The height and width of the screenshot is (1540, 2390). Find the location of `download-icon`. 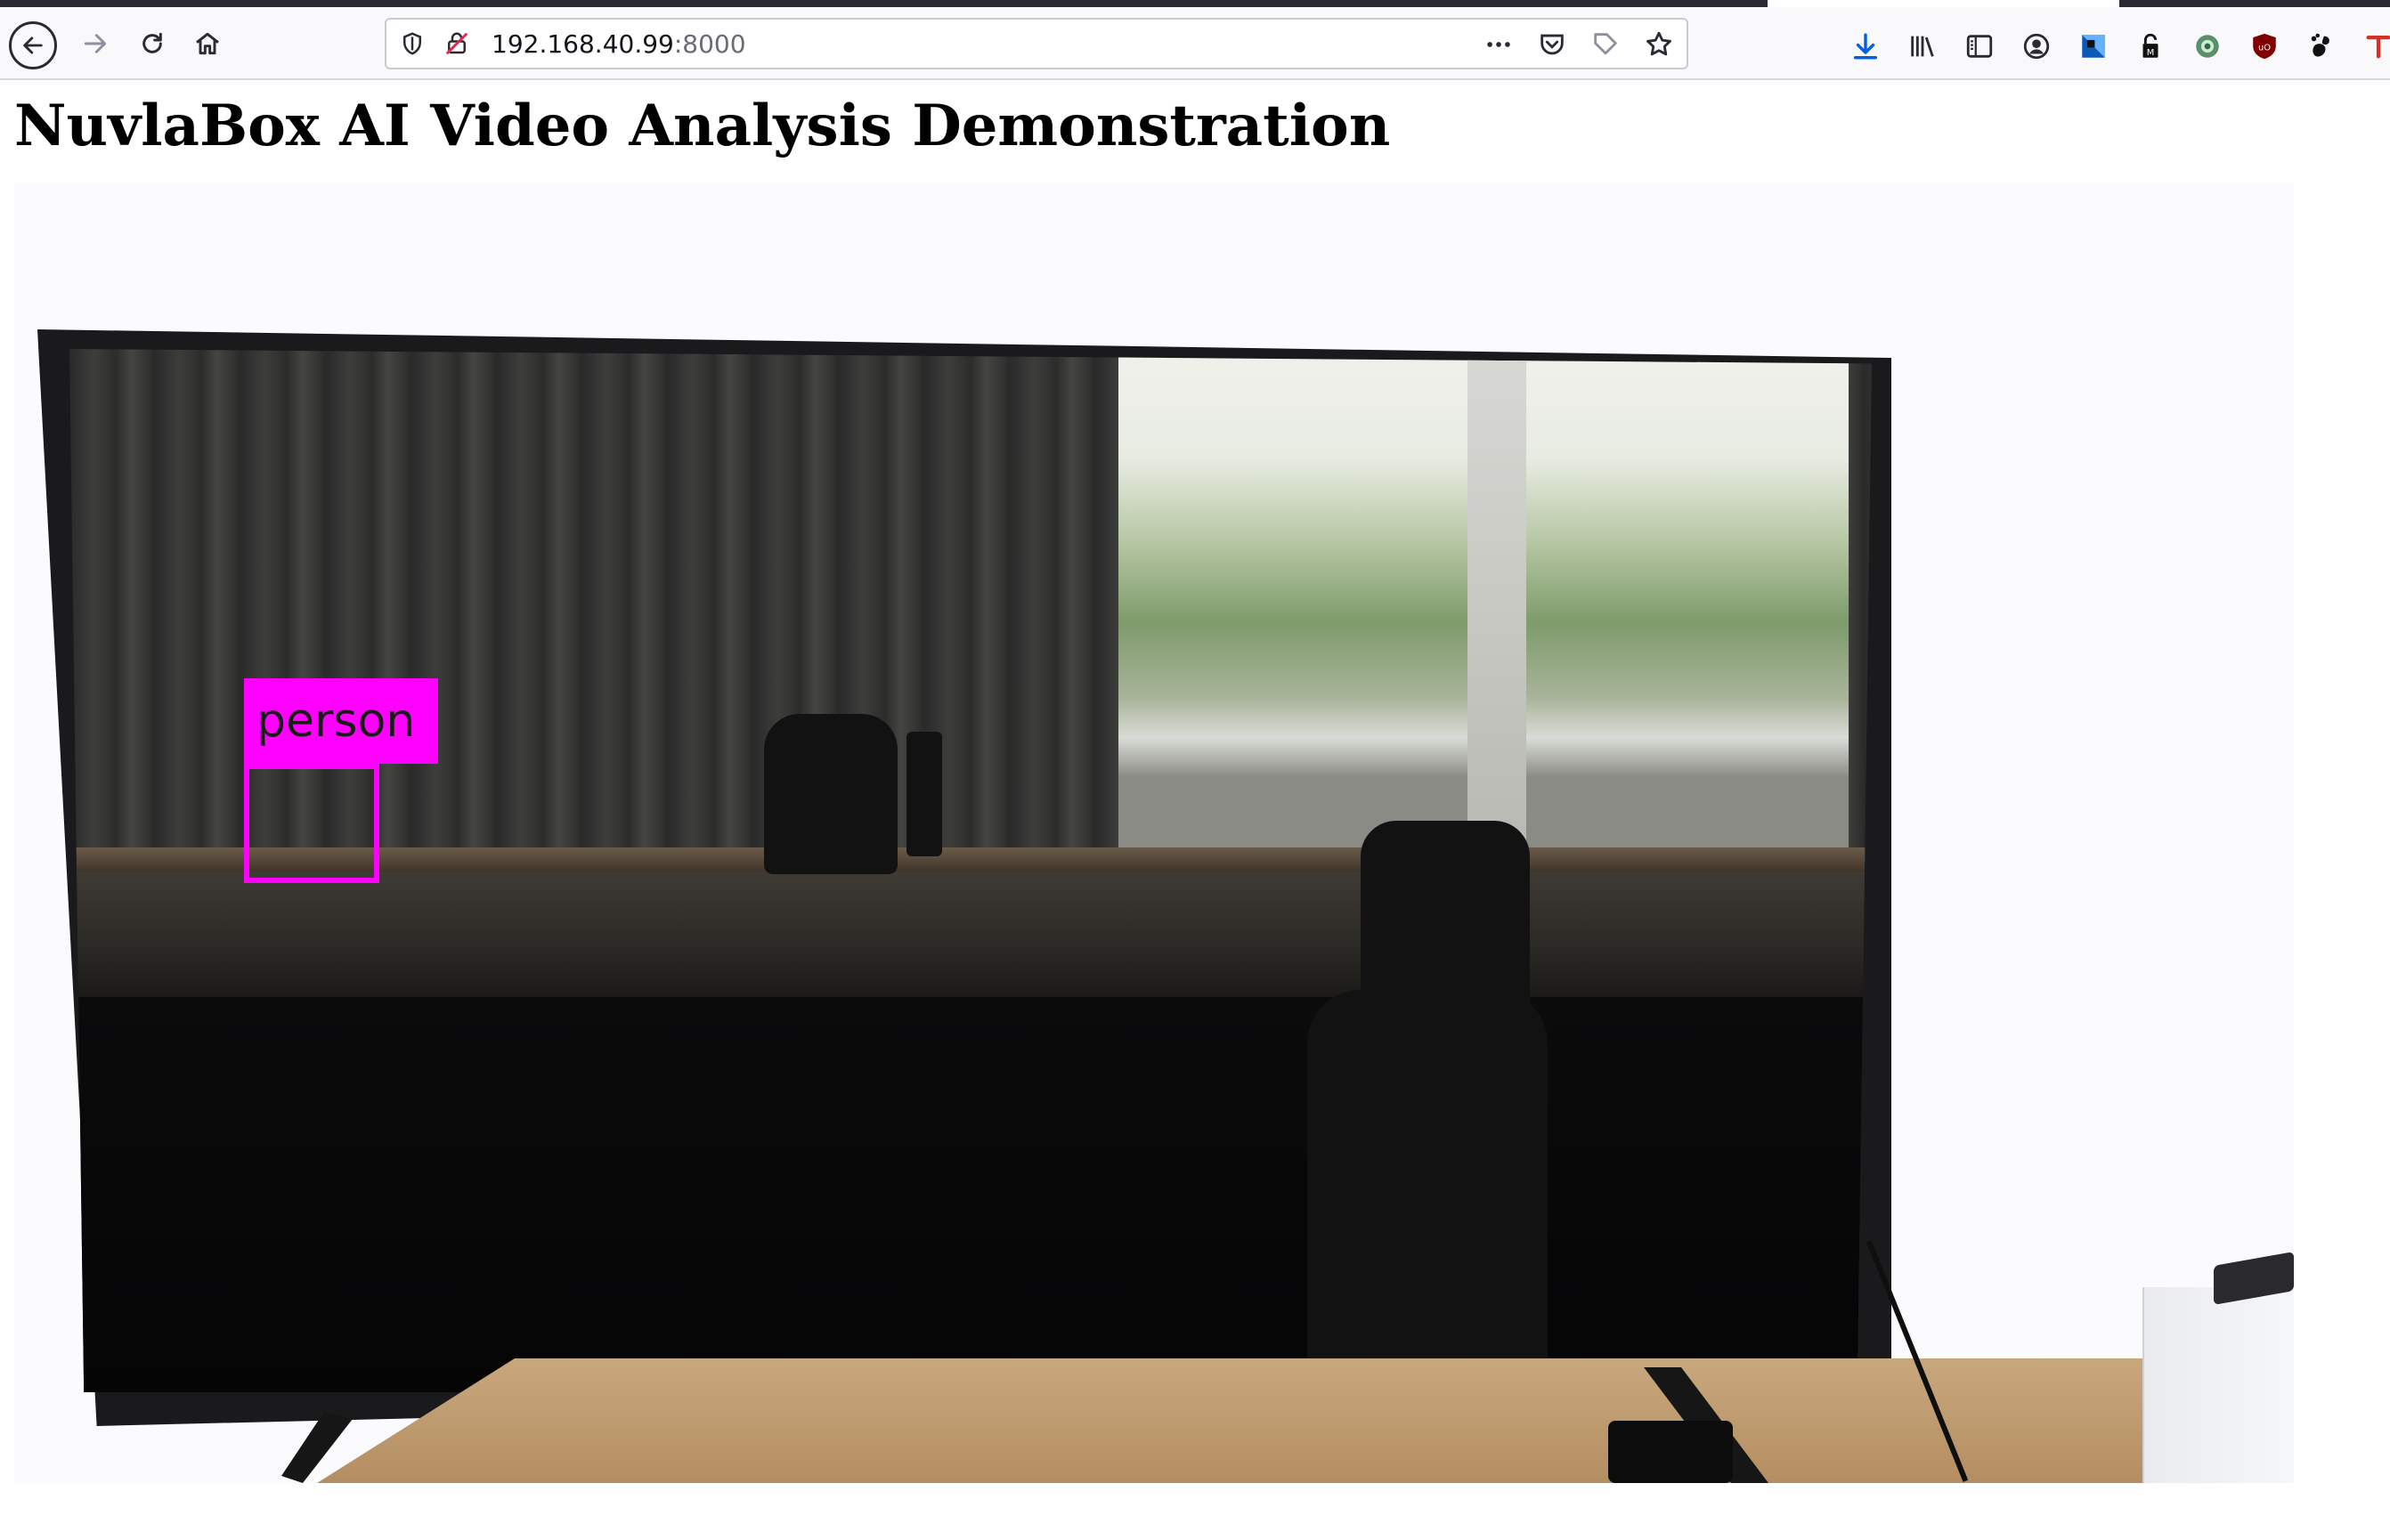

download-icon is located at coordinates (1866, 46).